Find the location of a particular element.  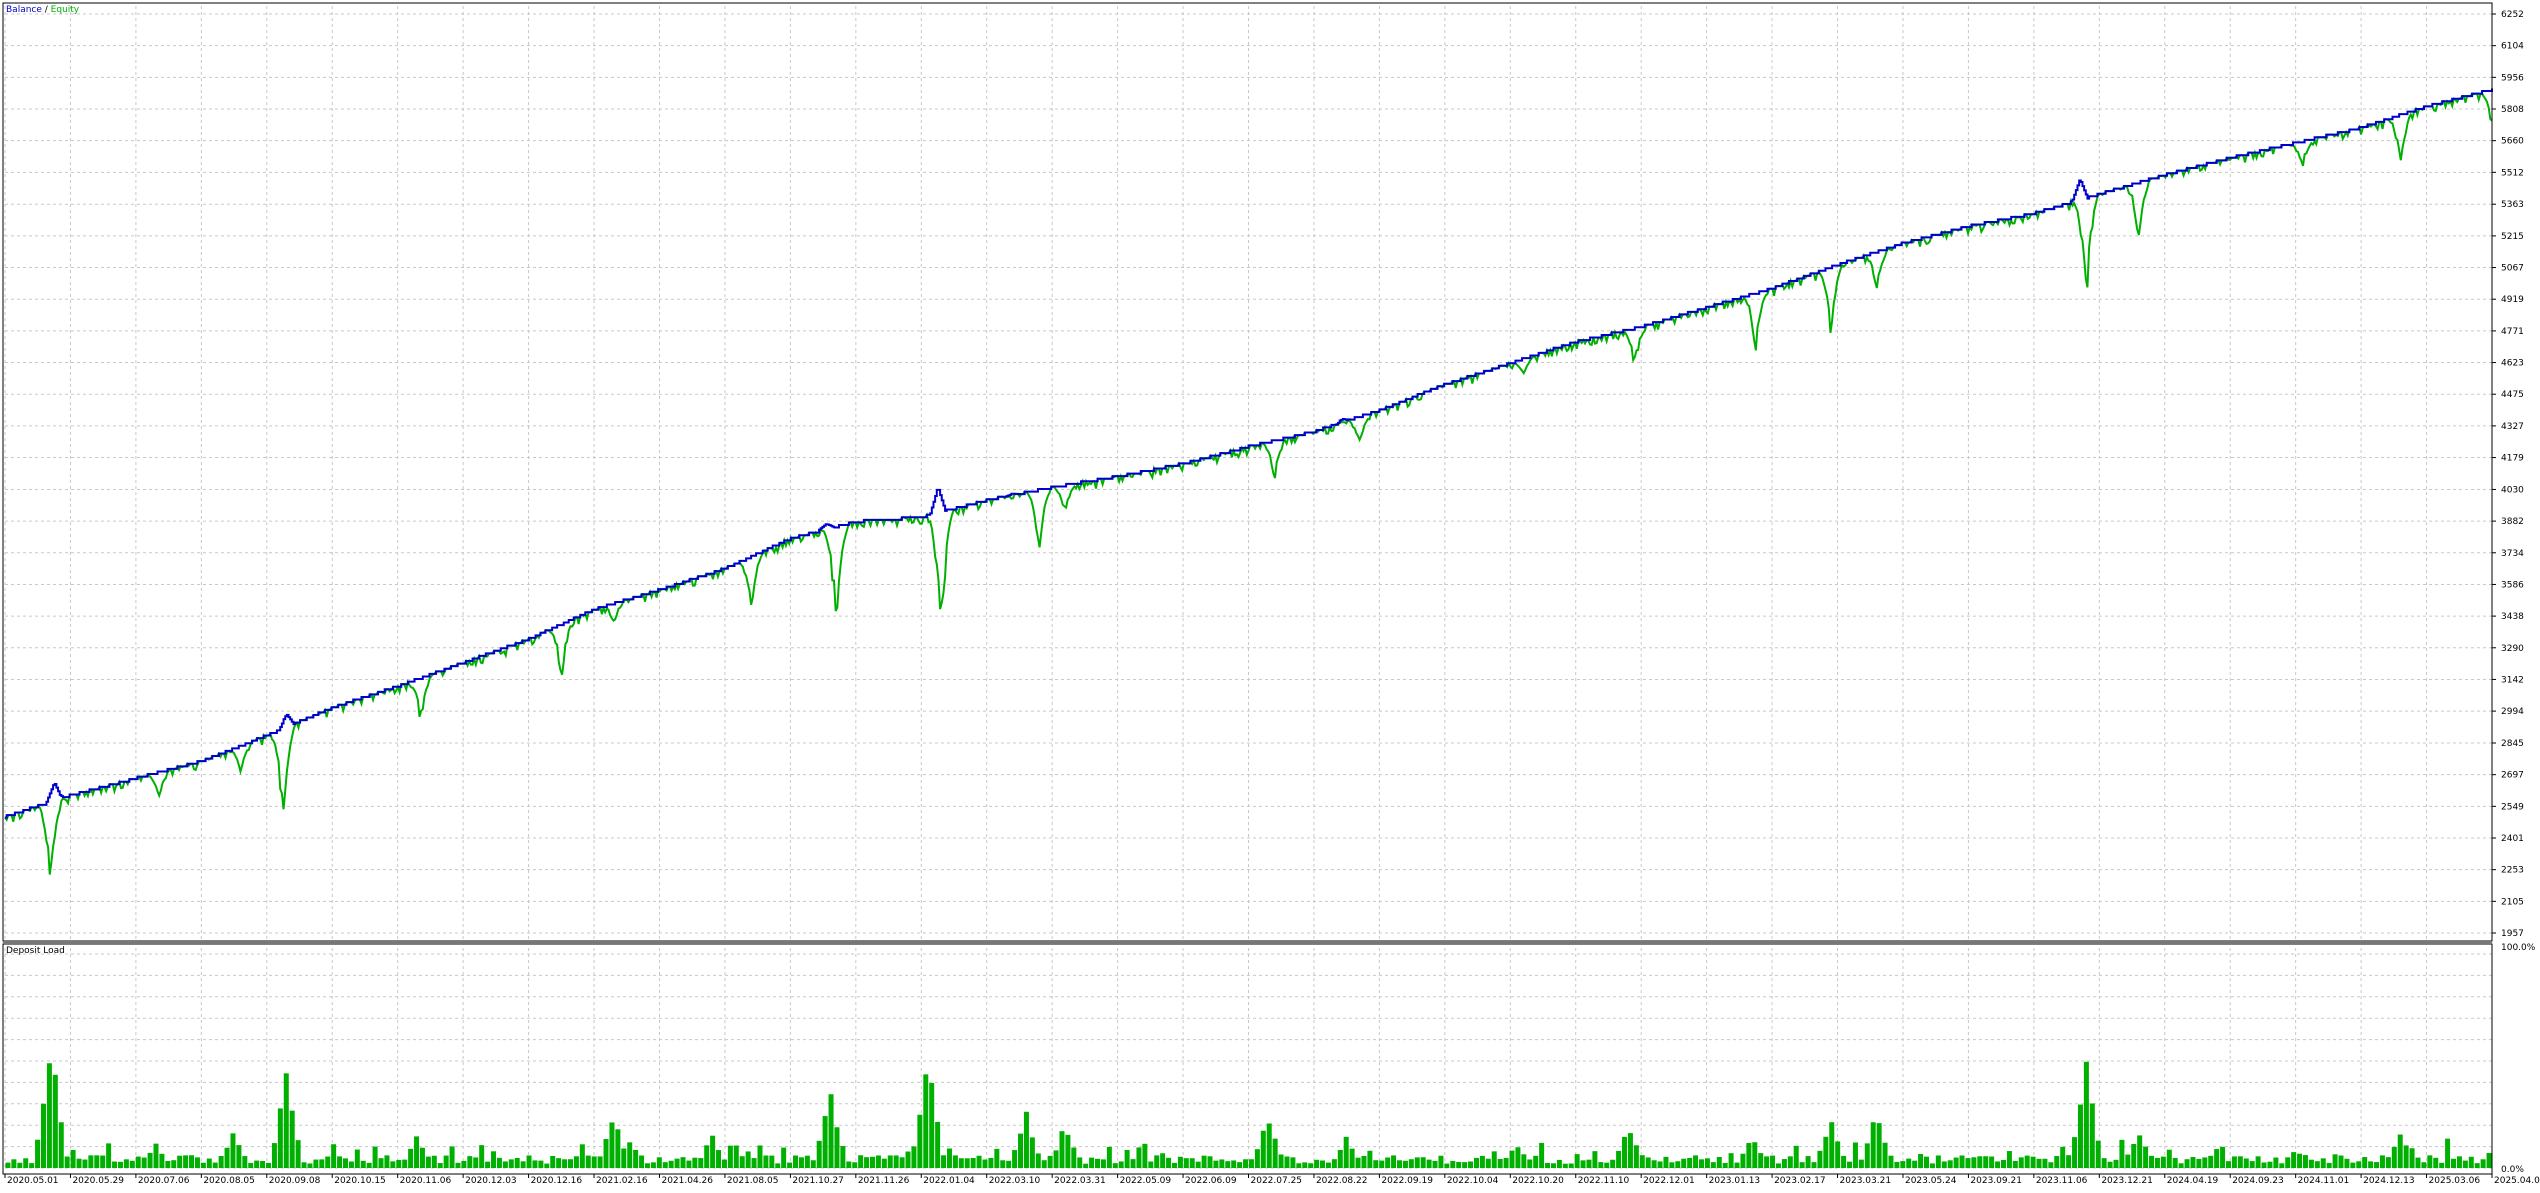

x-tick-label: 2022.01.04 is located at coordinates (949, 1181).